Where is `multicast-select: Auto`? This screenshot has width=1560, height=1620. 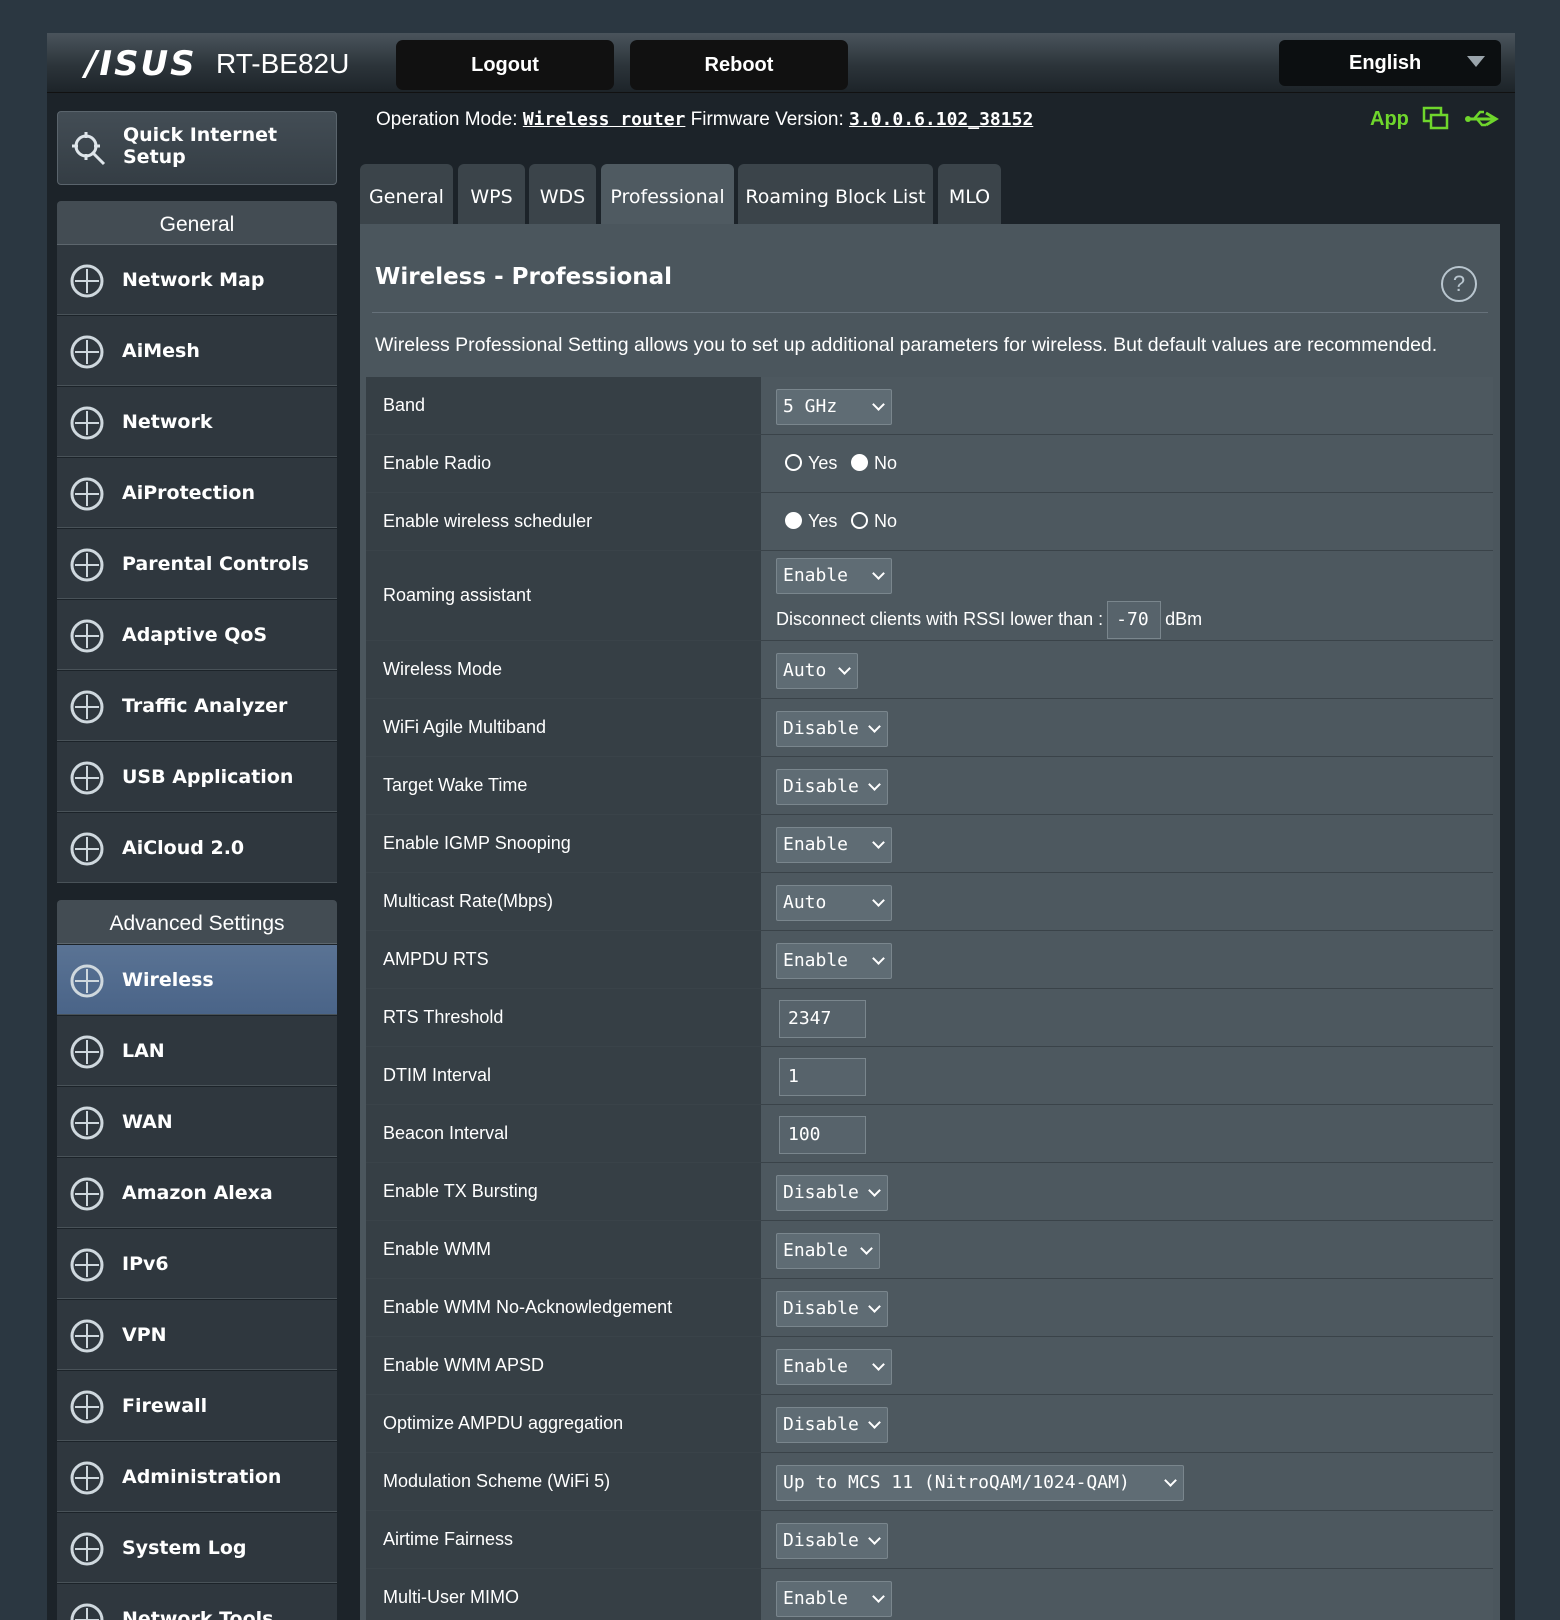
multicast-select: Auto is located at coordinates (834, 903).